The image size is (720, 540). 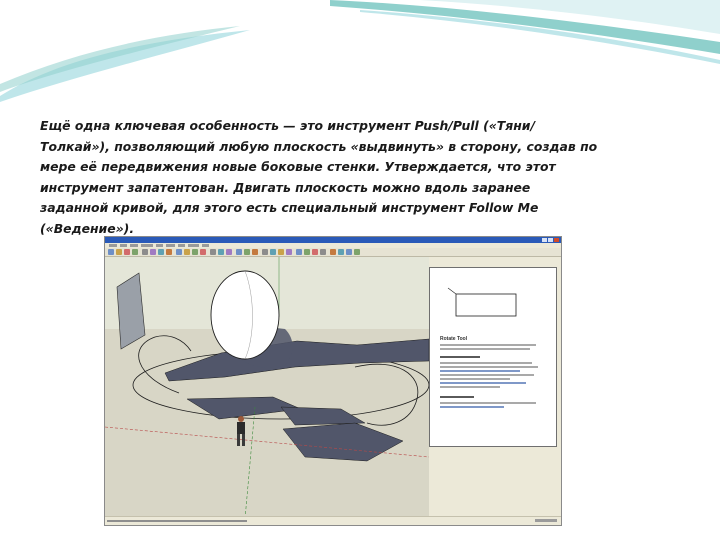 What do you see at coordinates (315, 252) in the screenshot?
I see `hidden-line-style-icon` at bounding box center [315, 252].